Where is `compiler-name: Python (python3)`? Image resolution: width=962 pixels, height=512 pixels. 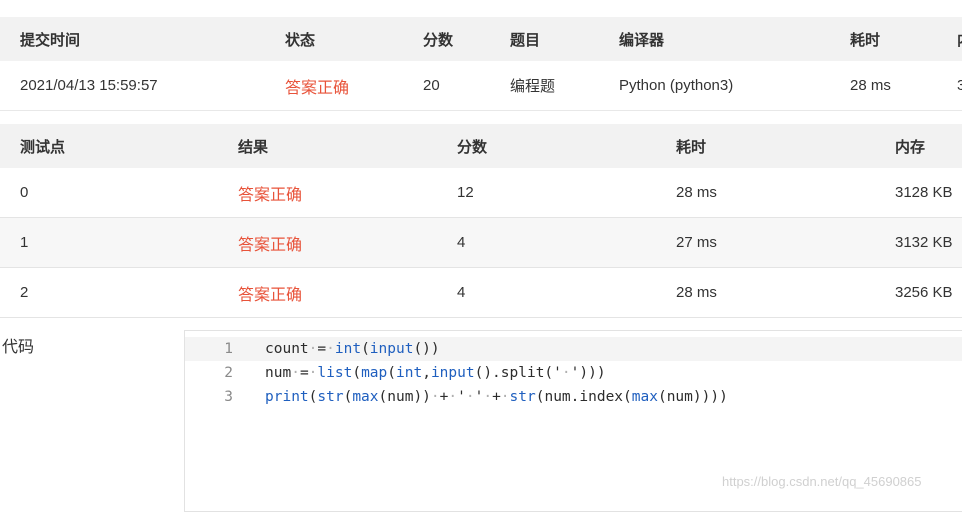 compiler-name: Python (python3) is located at coordinates (676, 85).